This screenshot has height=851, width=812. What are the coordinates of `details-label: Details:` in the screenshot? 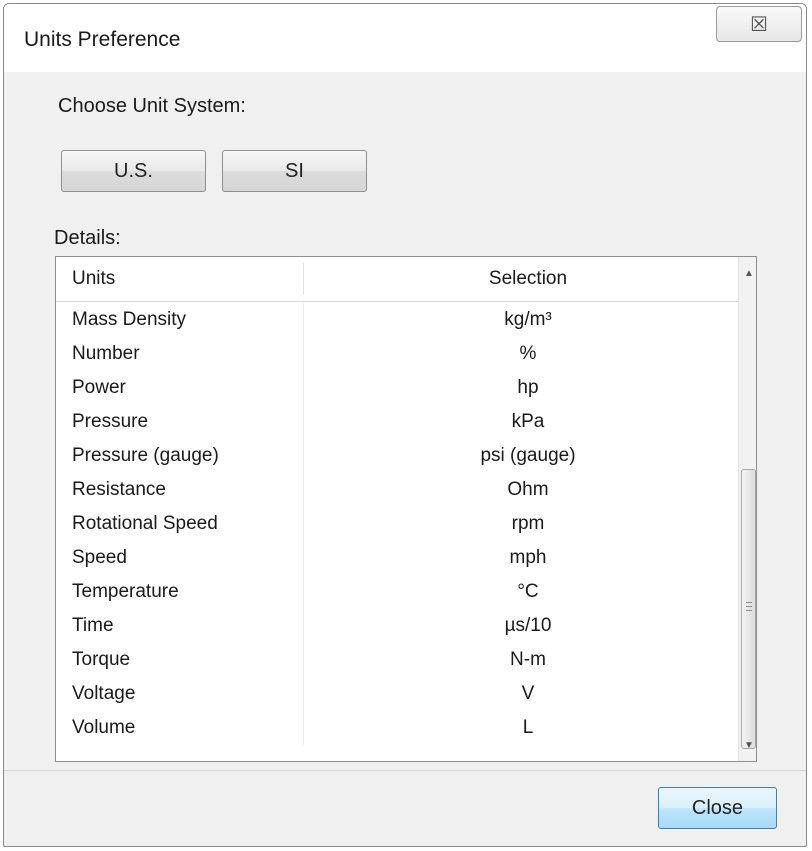 It's located at (87, 238).